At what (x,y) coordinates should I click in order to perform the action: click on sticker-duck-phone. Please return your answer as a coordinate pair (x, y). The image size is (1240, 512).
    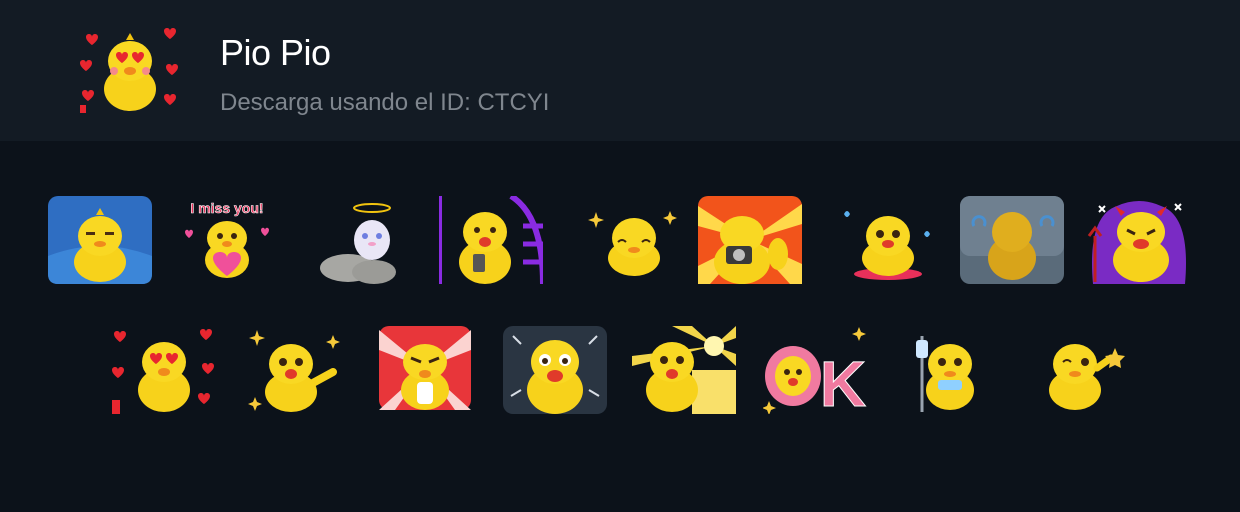
    Looking at the image, I should click on (491, 240).